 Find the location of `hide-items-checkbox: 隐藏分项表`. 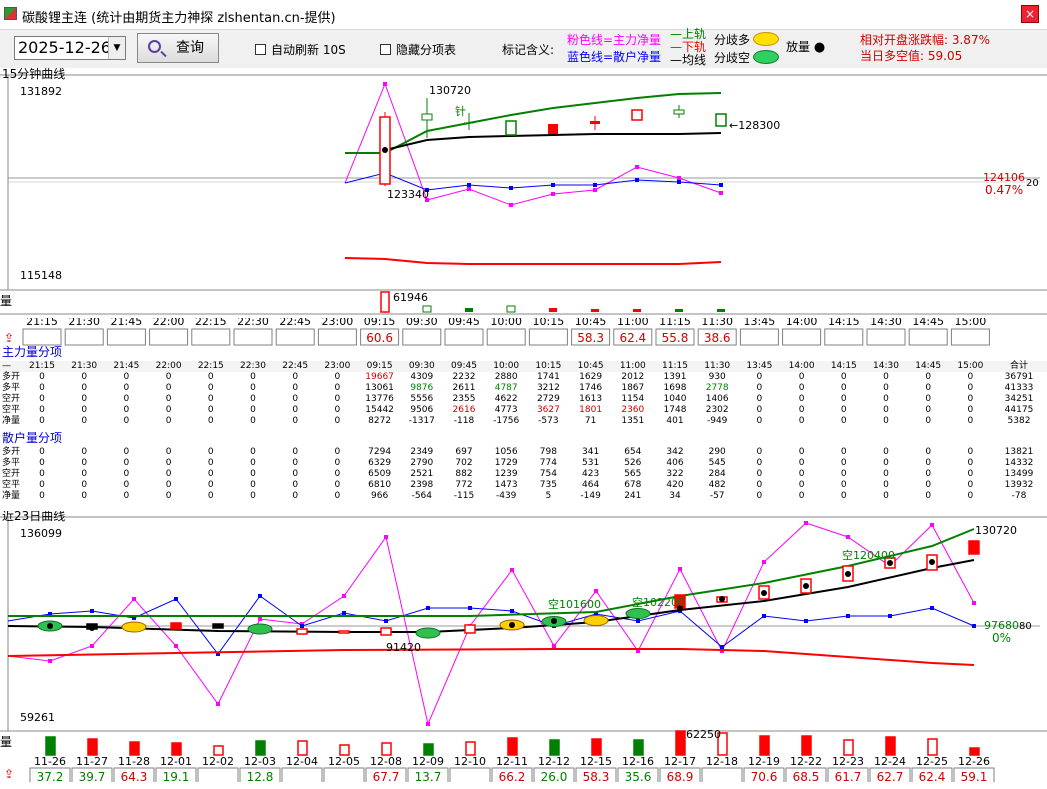

hide-items-checkbox: 隐藏分项表 is located at coordinates (418, 49).